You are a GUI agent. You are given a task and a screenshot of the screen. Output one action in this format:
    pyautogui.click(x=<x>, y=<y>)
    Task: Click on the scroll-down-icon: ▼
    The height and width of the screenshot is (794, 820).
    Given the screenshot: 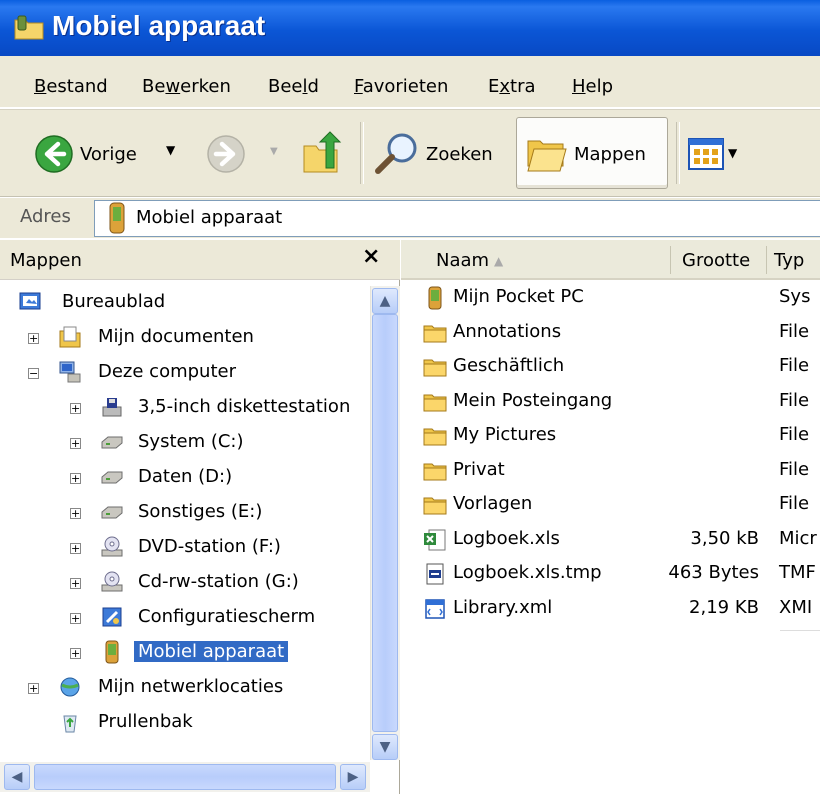 What is the action you would take?
    pyautogui.click(x=385, y=747)
    